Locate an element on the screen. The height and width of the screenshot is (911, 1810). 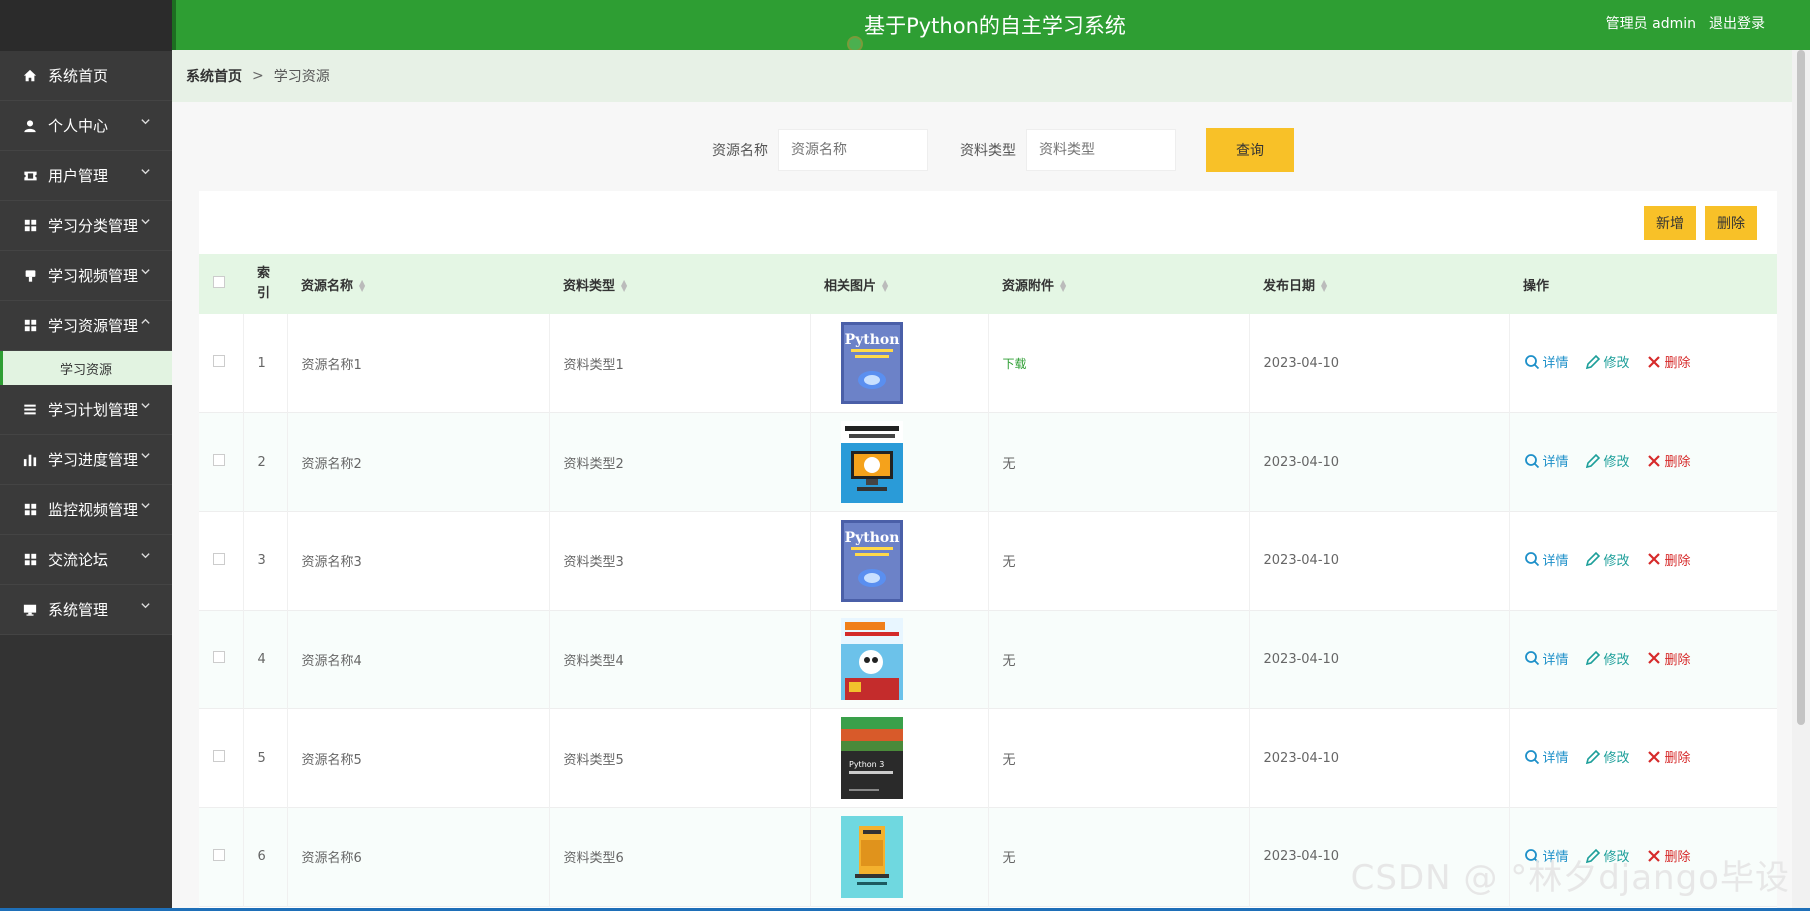
chevron-down-icon is located at coordinates (147, 557).